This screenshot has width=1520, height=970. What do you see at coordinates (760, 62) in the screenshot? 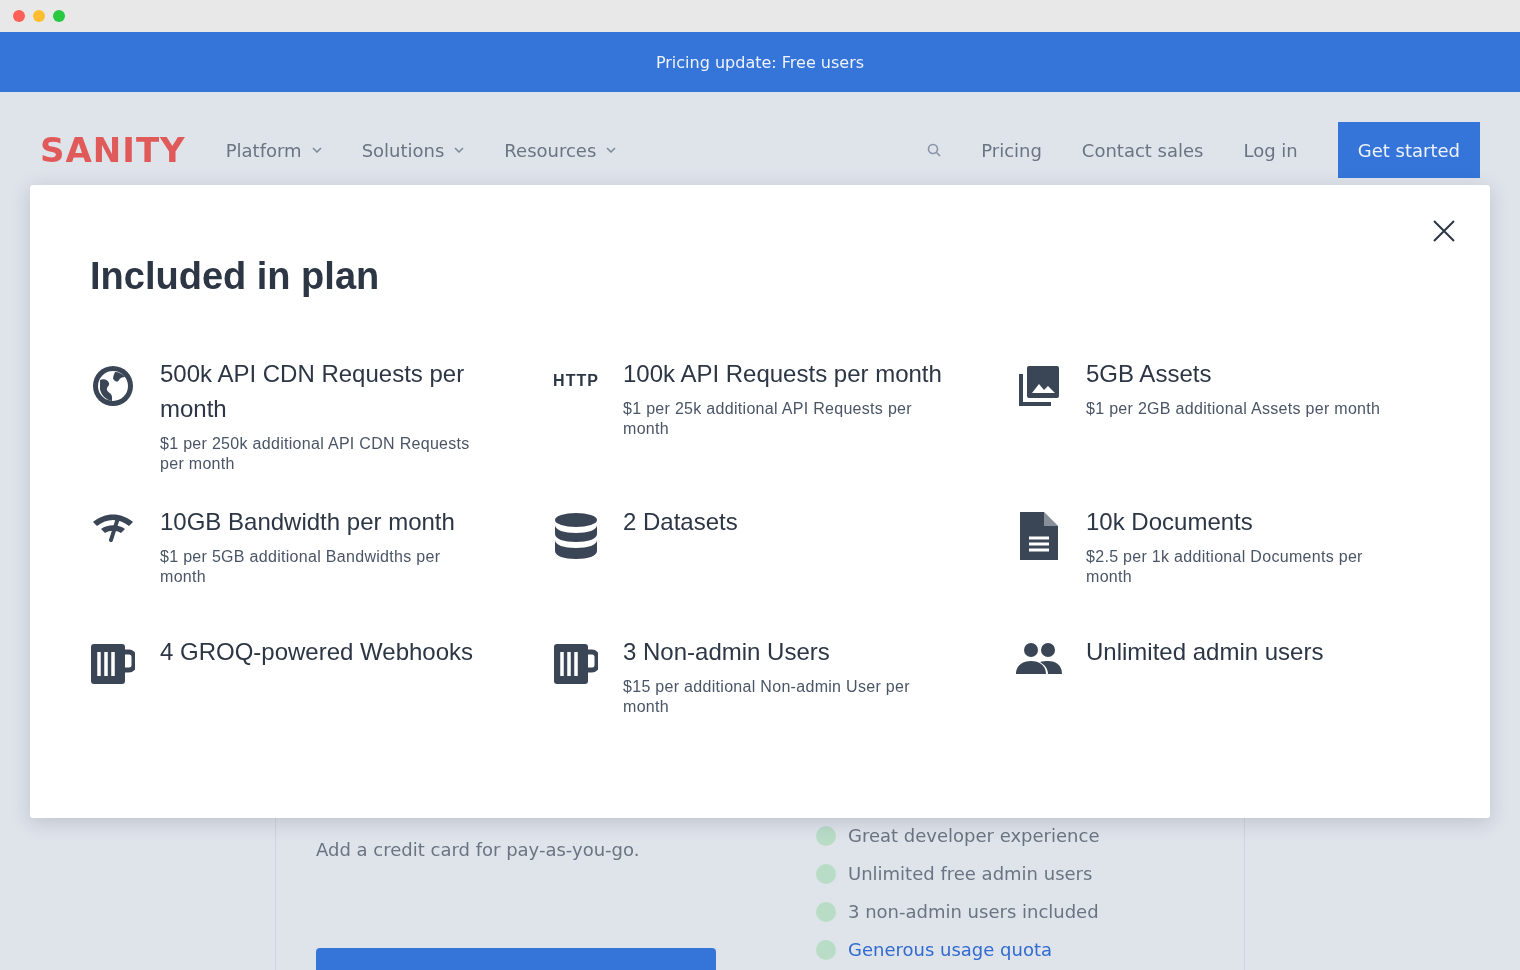
I see `banner-text: Pricing update: Free users` at bounding box center [760, 62].